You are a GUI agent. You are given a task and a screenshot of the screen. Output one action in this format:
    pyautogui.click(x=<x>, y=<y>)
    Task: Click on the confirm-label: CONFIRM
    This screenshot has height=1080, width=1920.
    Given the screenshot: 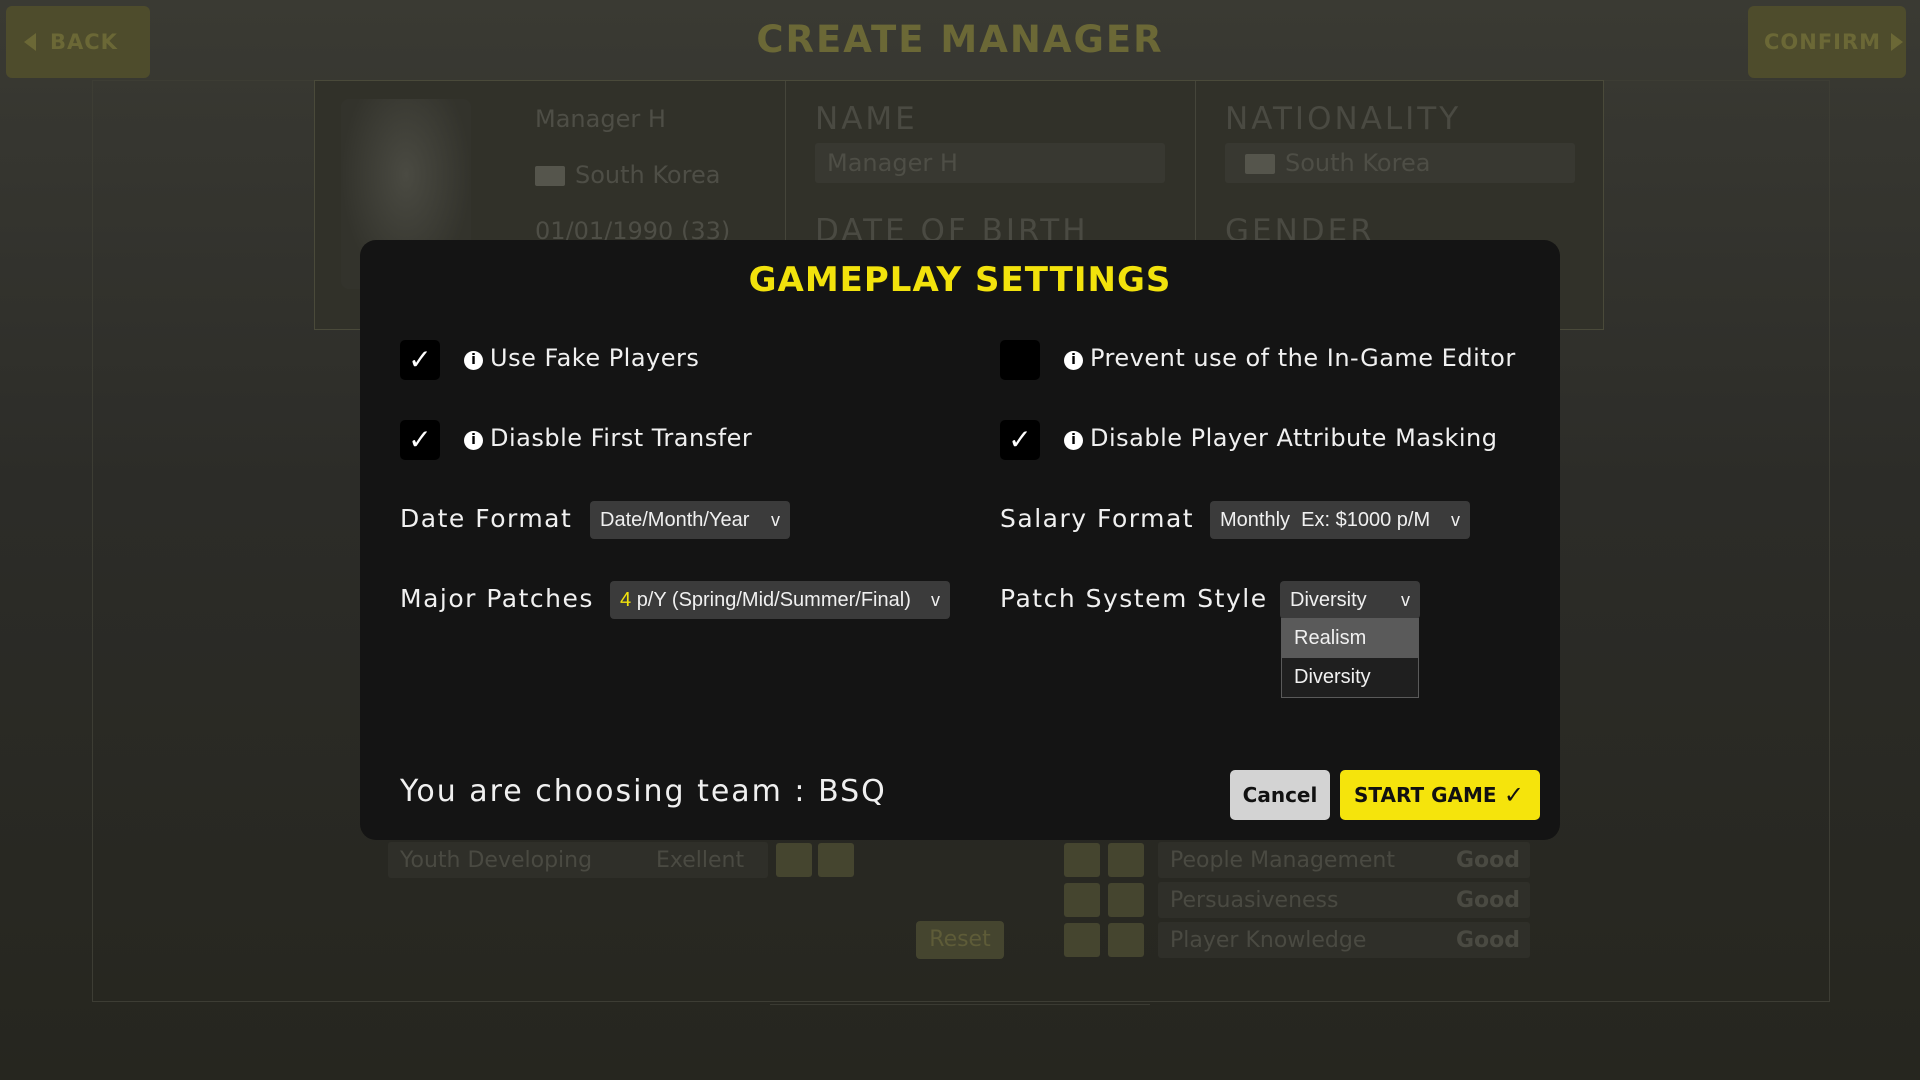 What is the action you would take?
    pyautogui.click(x=1823, y=42)
    